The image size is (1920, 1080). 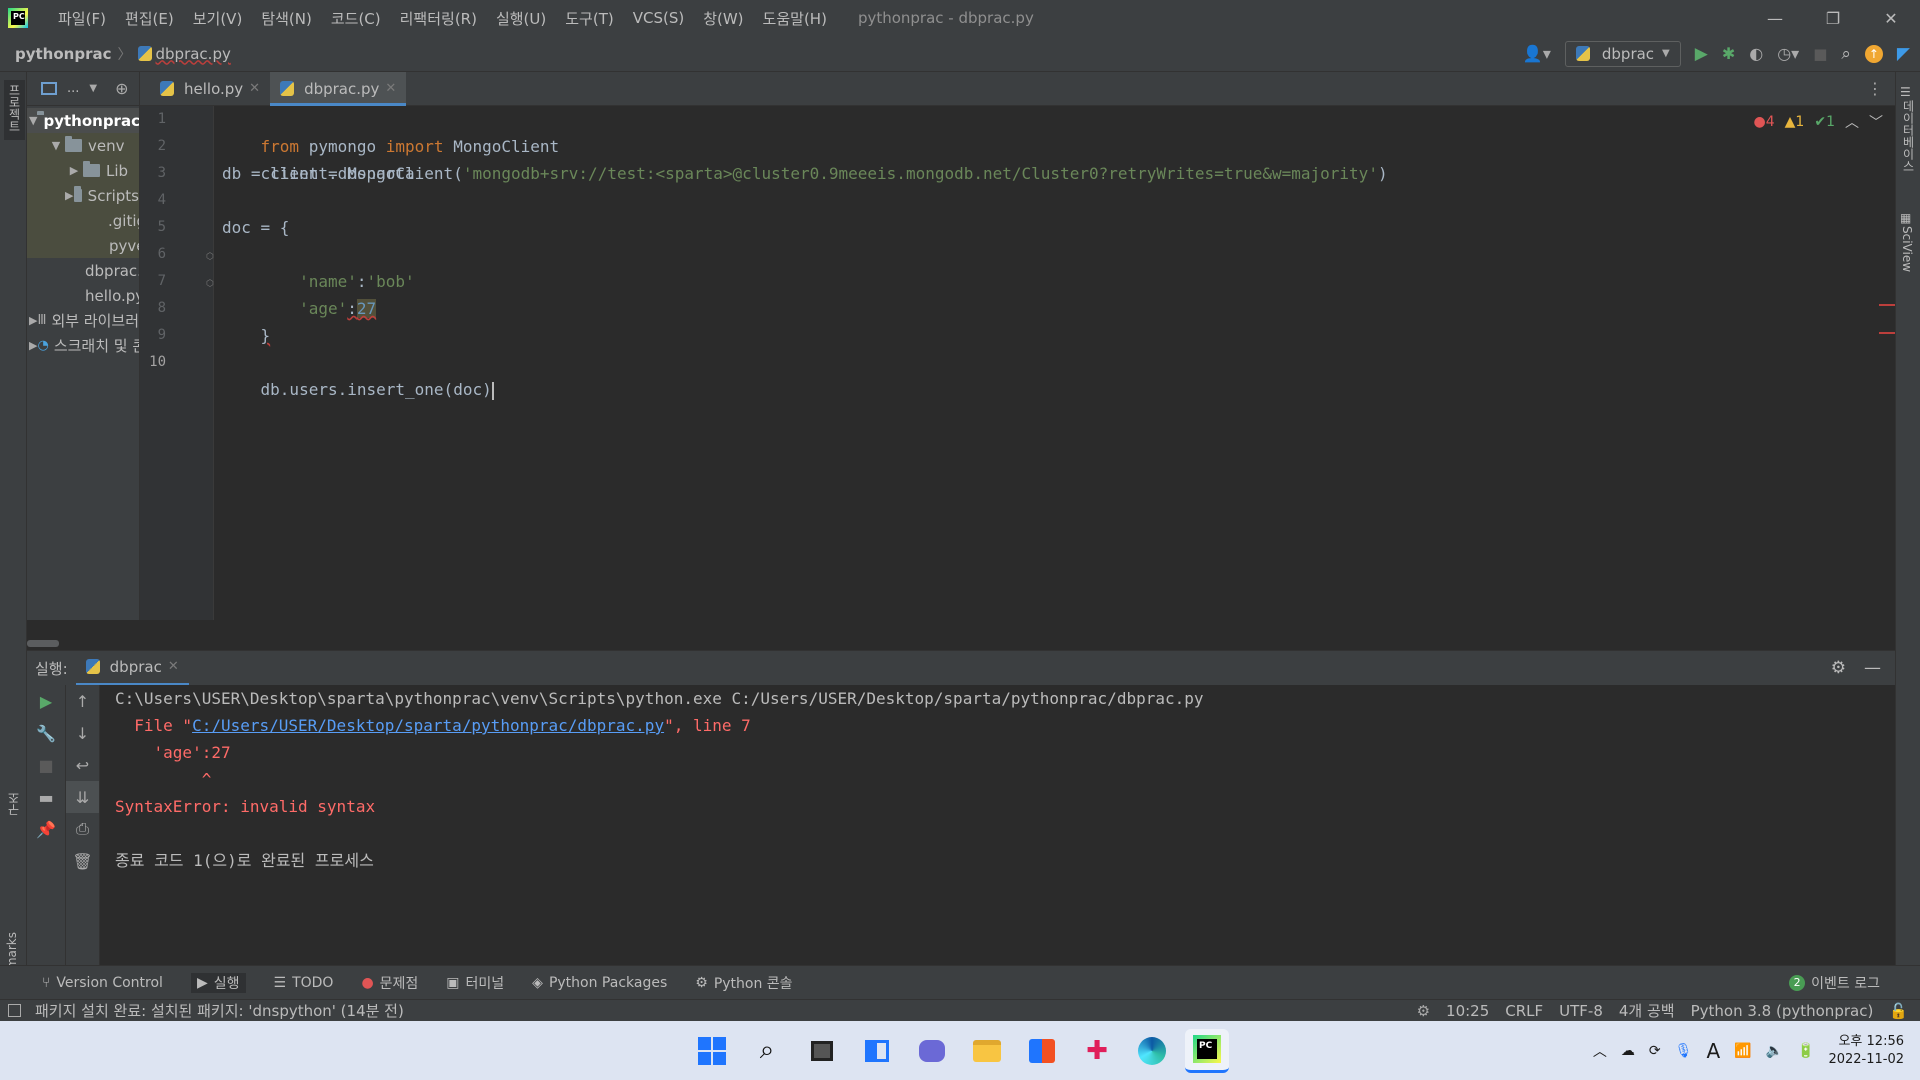 What do you see at coordinates (1820, 54) in the screenshot?
I see `stop-icon: ■` at bounding box center [1820, 54].